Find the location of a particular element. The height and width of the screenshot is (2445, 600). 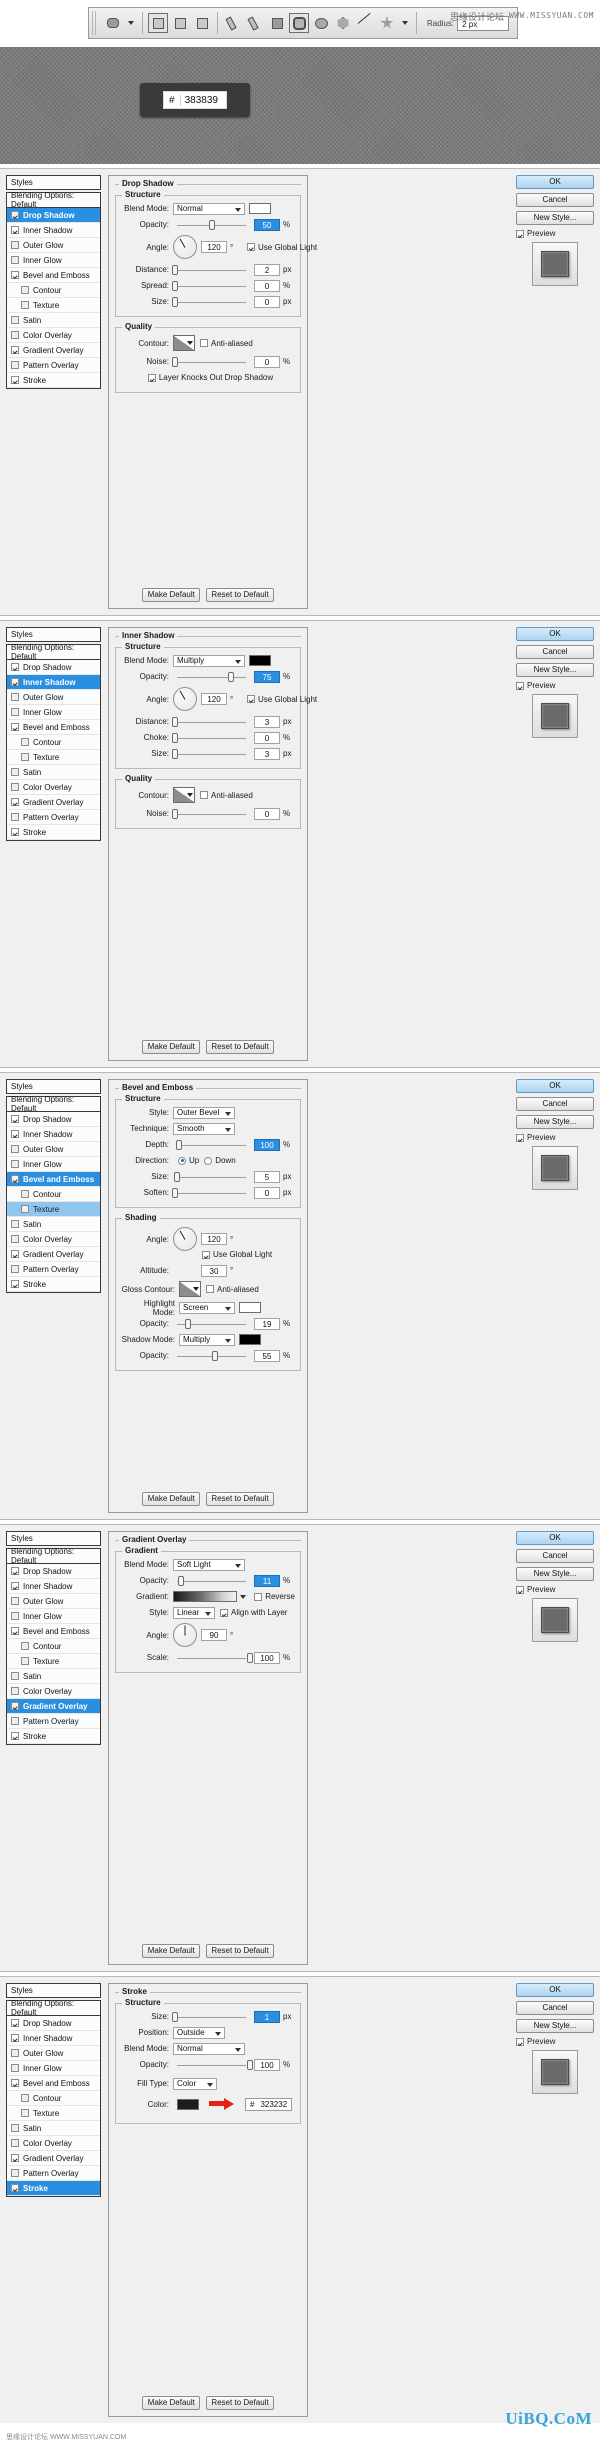

shadow-opacity-slider is located at coordinates (211, 1356).